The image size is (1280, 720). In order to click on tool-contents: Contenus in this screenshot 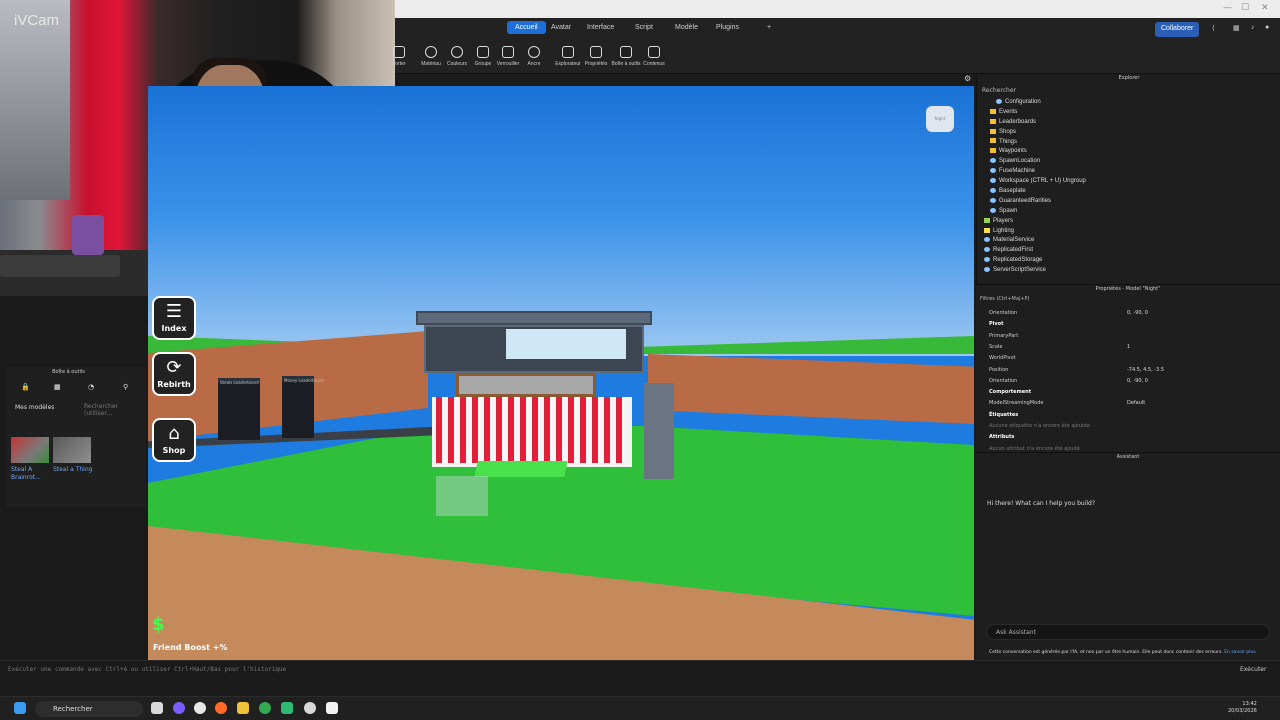, I will do `click(654, 56)`.